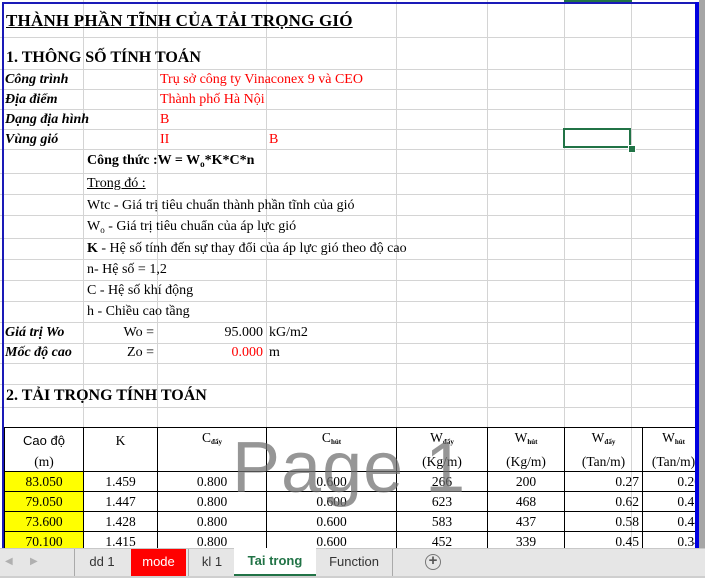  I want to click on table-header-row: Cao độ K Cđẩy Chút Wđẩy Whút Wđẩy Whút, so click(354, 439).